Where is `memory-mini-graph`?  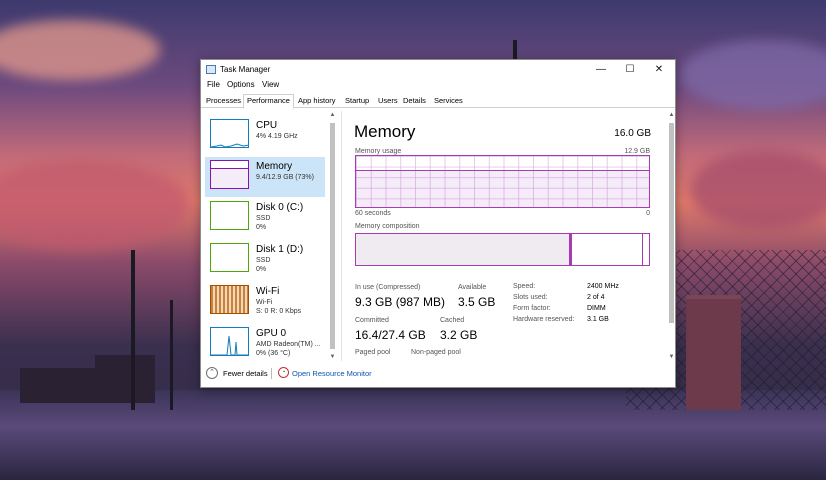 memory-mini-graph is located at coordinates (229, 174).